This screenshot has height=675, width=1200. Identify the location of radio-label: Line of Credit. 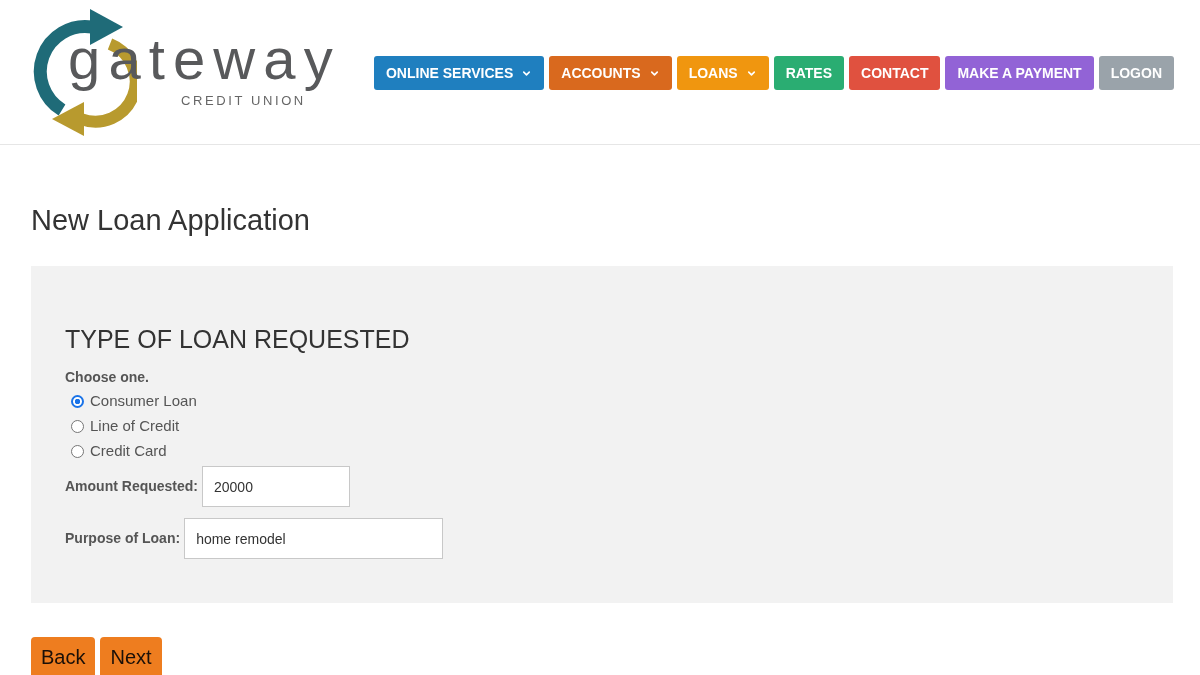
(135, 426).